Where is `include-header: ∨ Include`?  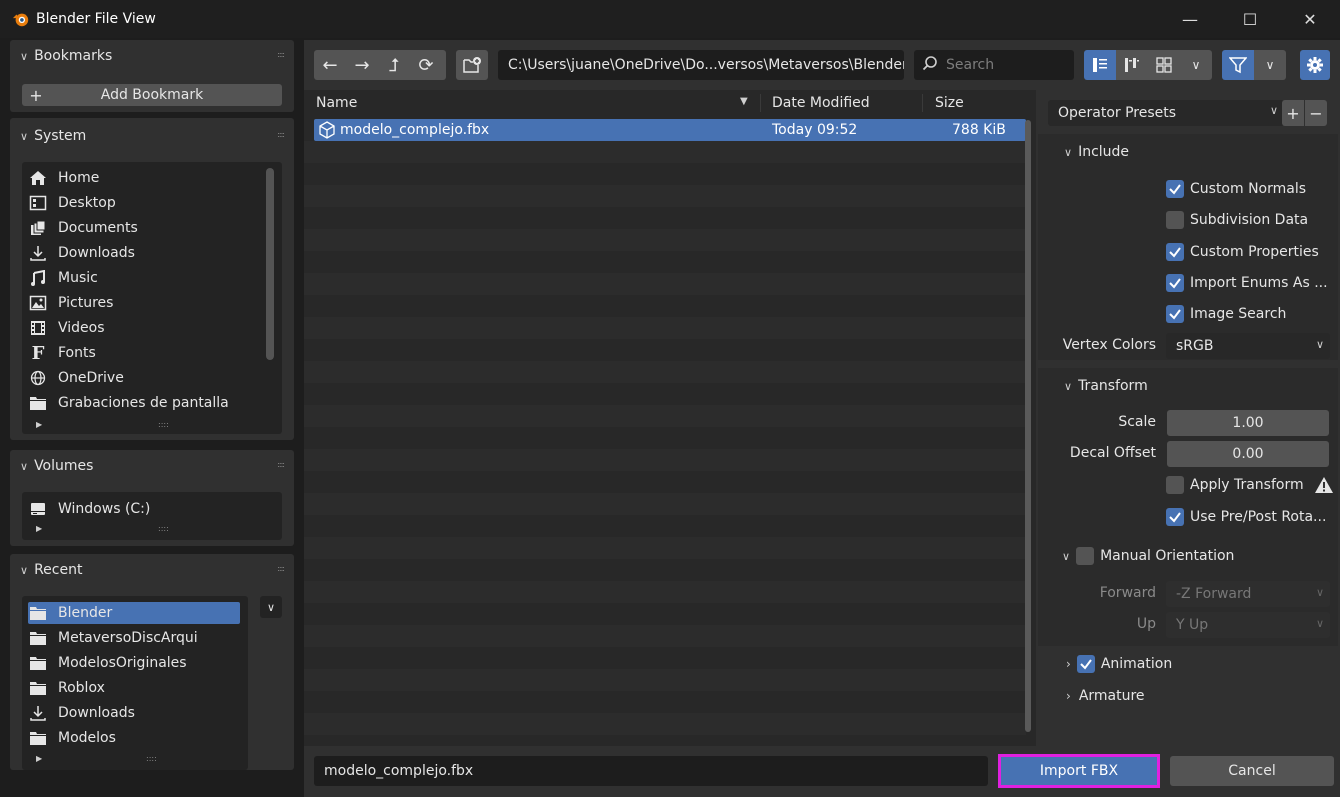 include-header: ∨ Include is located at coordinates (1096, 152).